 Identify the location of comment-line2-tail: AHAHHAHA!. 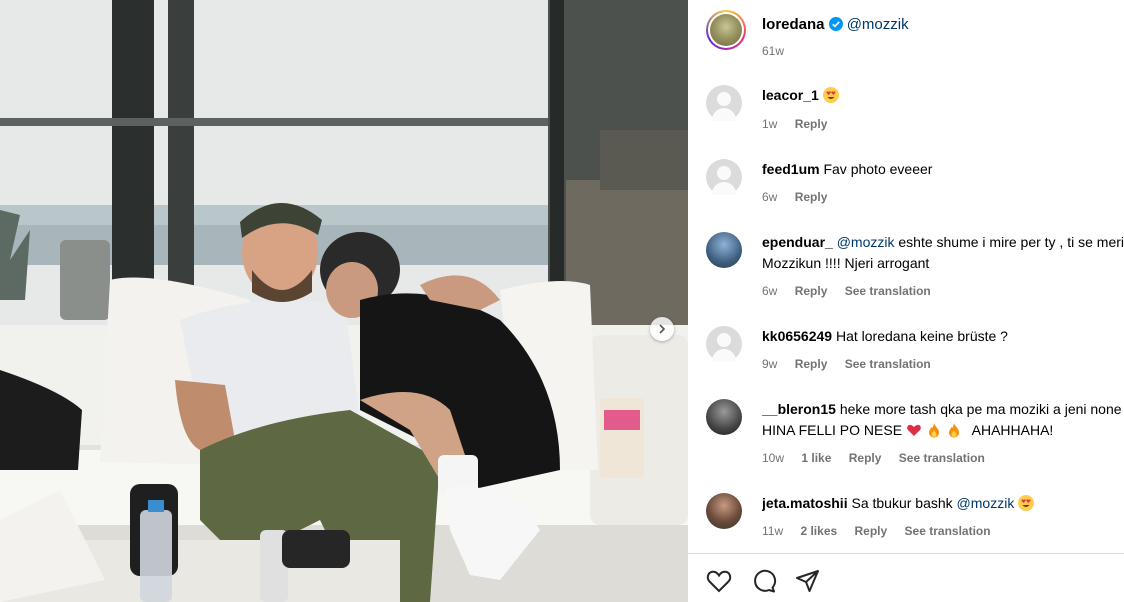
(1012, 430).